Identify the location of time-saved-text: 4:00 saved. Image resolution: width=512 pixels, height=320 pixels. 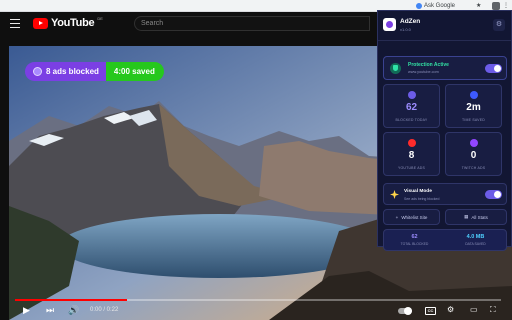
(134, 71).